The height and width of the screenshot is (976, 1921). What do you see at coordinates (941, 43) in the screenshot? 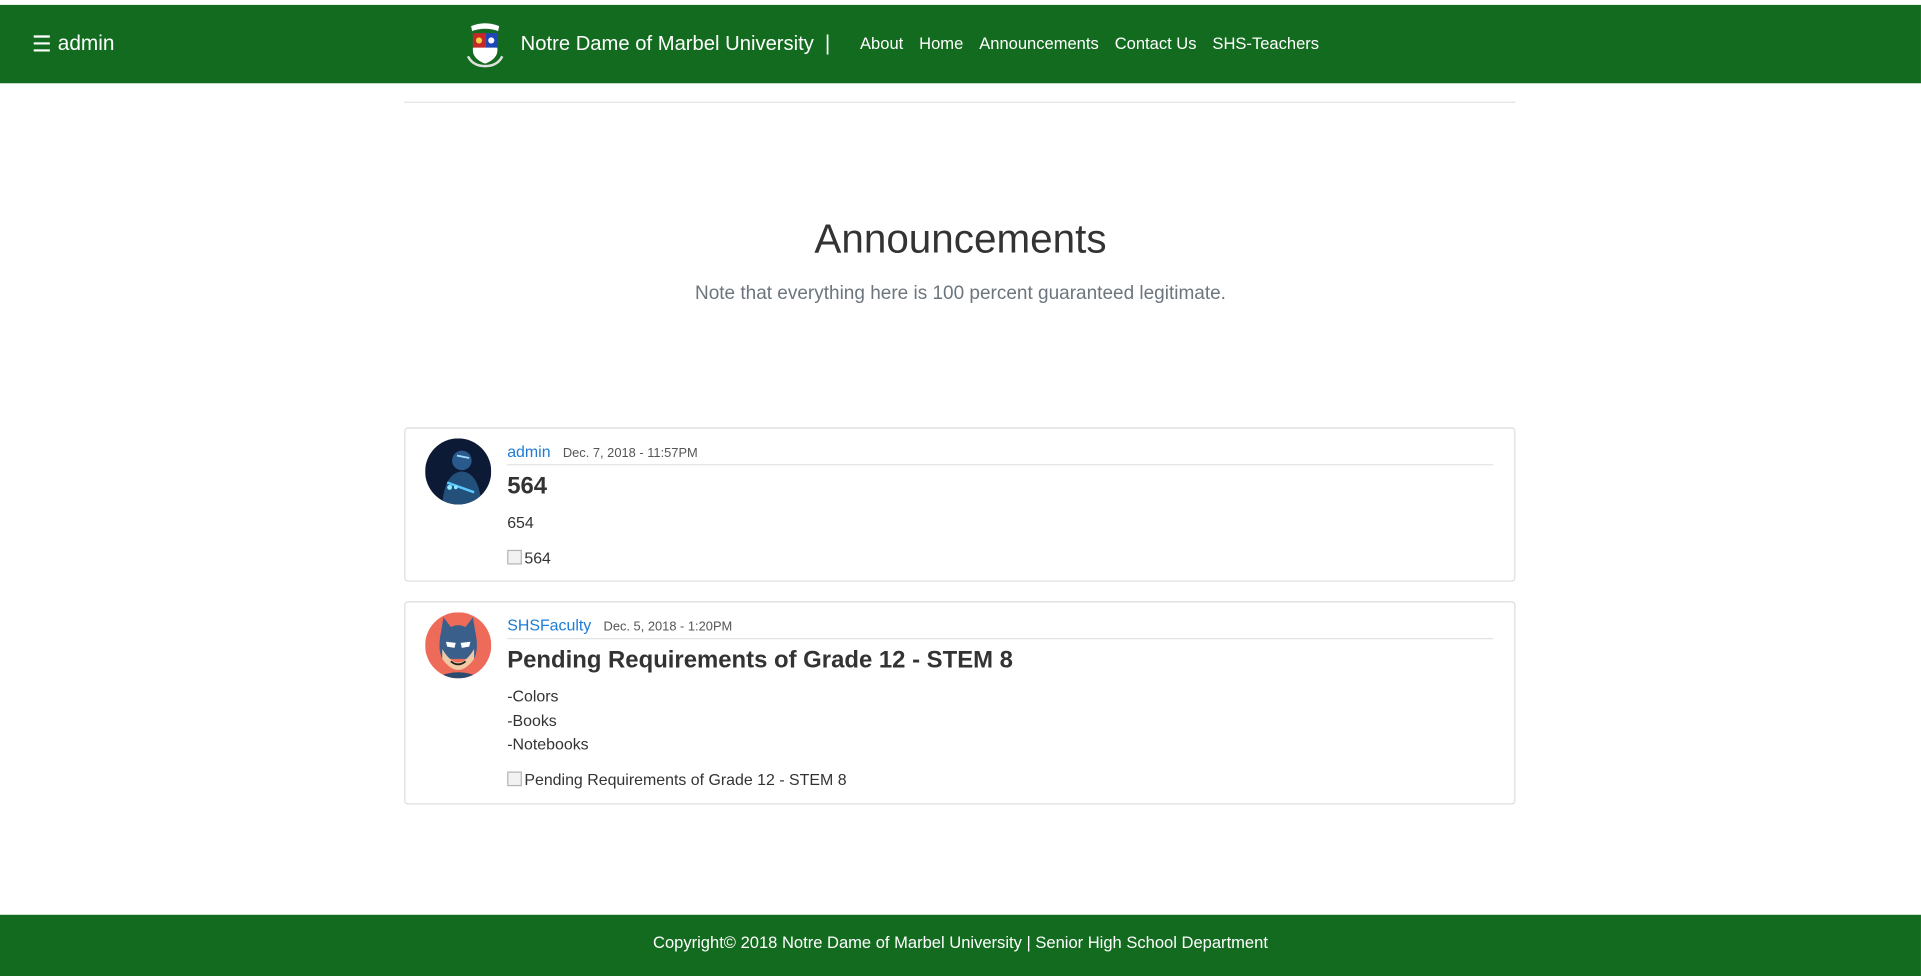
I see `nav-home-link: Home` at bounding box center [941, 43].